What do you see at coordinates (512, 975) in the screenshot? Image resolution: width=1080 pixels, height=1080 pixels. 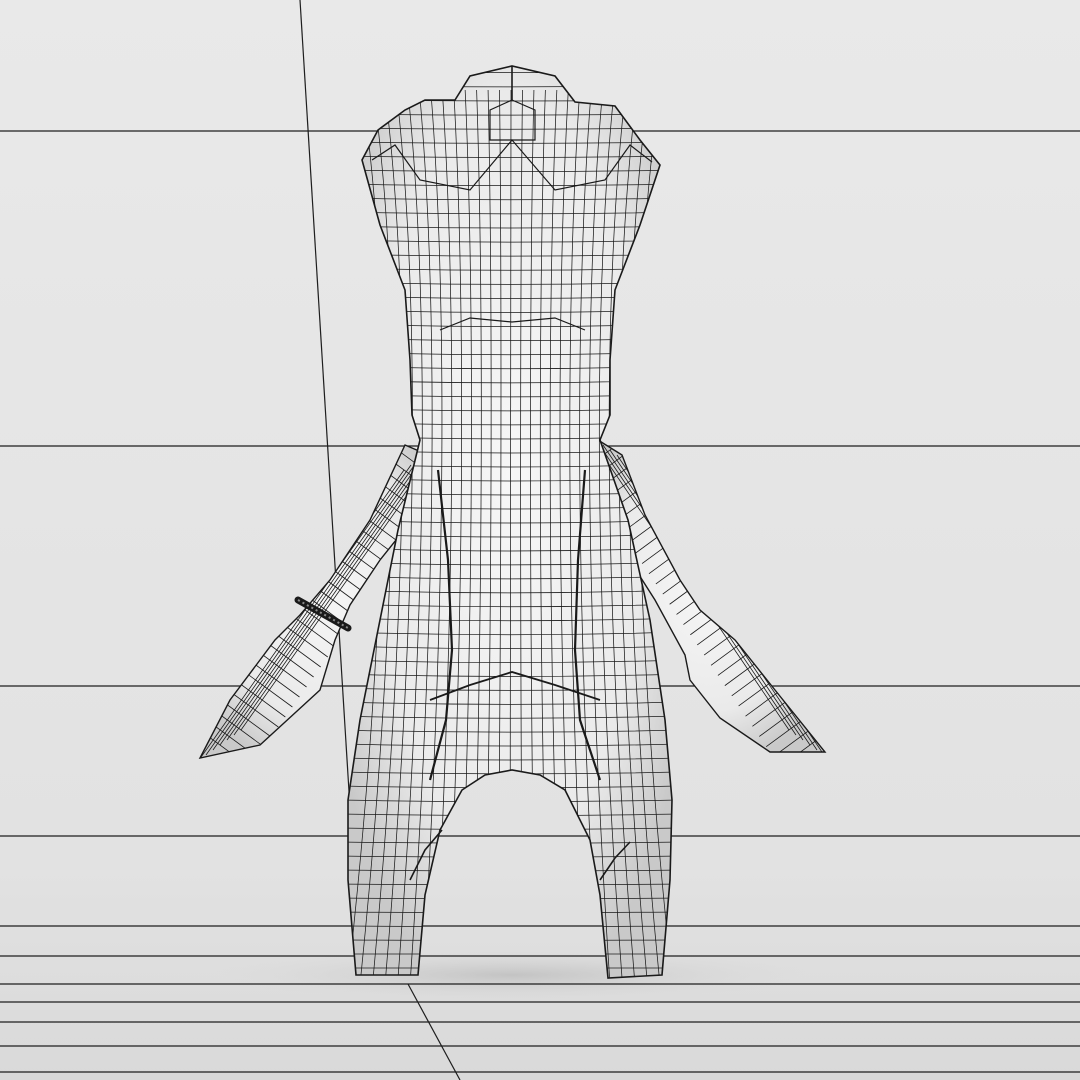 I see `contact-shadow` at bounding box center [512, 975].